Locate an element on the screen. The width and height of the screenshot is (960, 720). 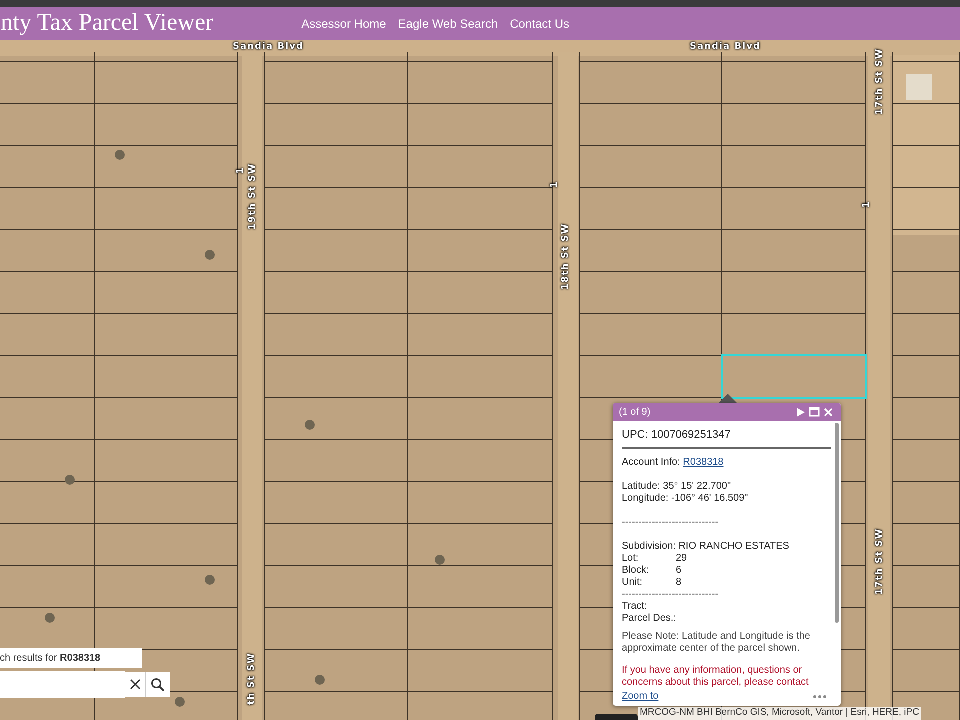
search-results-text: ch results for R038318 is located at coordinates (71, 658).